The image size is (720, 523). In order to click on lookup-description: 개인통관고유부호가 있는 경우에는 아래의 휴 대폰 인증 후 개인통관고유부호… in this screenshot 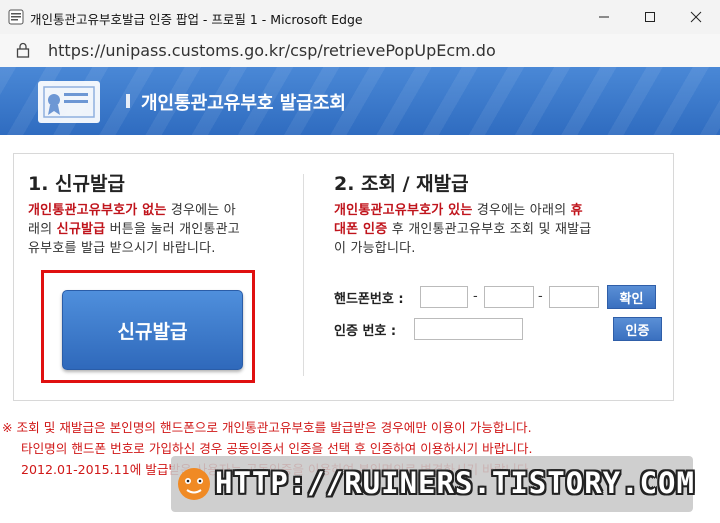, I will do `click(463, 229)`.